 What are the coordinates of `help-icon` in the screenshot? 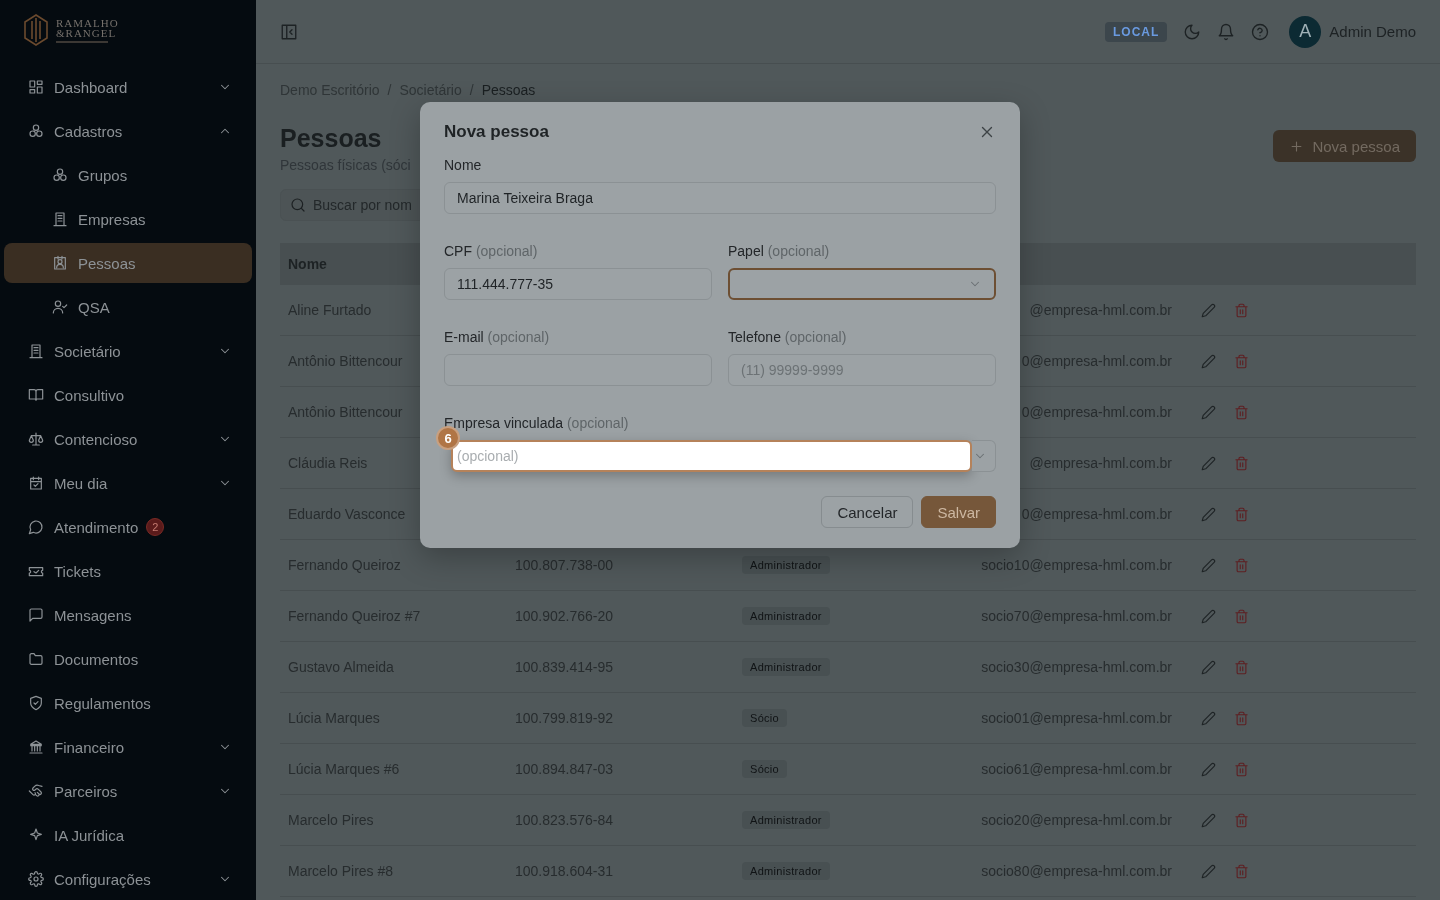 It's located at (1260, 31).